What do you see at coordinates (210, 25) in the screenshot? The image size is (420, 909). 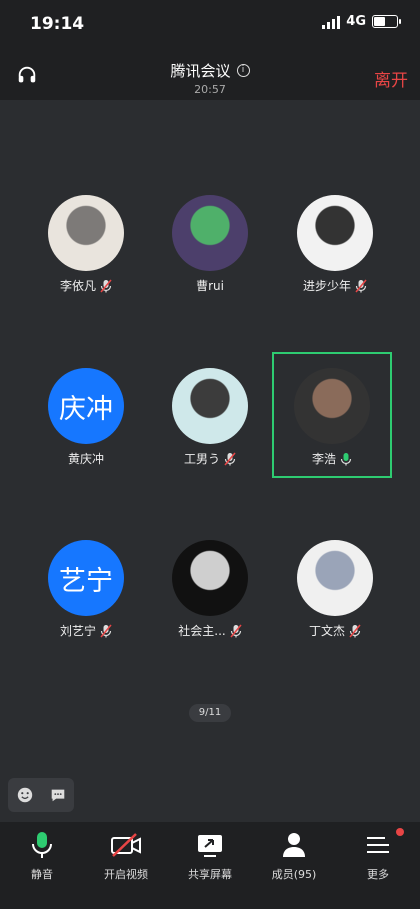 I see `status-bar: 19:14 4G` at bounding box center [210, 25].